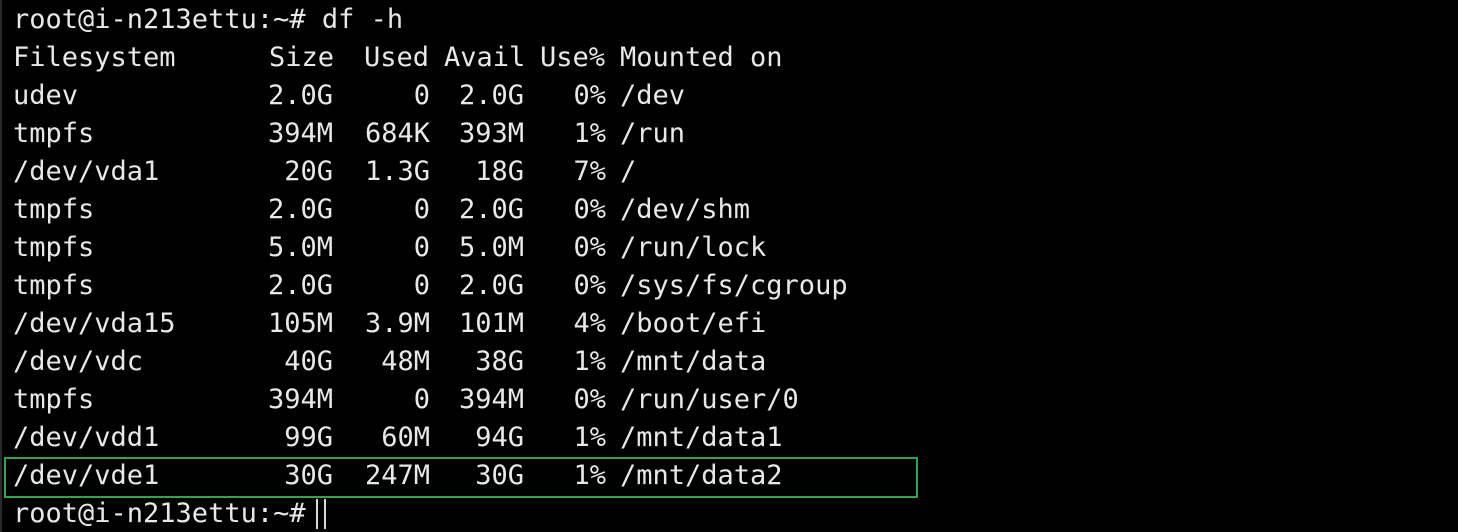 Image resolution: width=1458 pixels, height=532 pixels. I want to click on row-mounted-on: /boot/efi, so click(693, 323).